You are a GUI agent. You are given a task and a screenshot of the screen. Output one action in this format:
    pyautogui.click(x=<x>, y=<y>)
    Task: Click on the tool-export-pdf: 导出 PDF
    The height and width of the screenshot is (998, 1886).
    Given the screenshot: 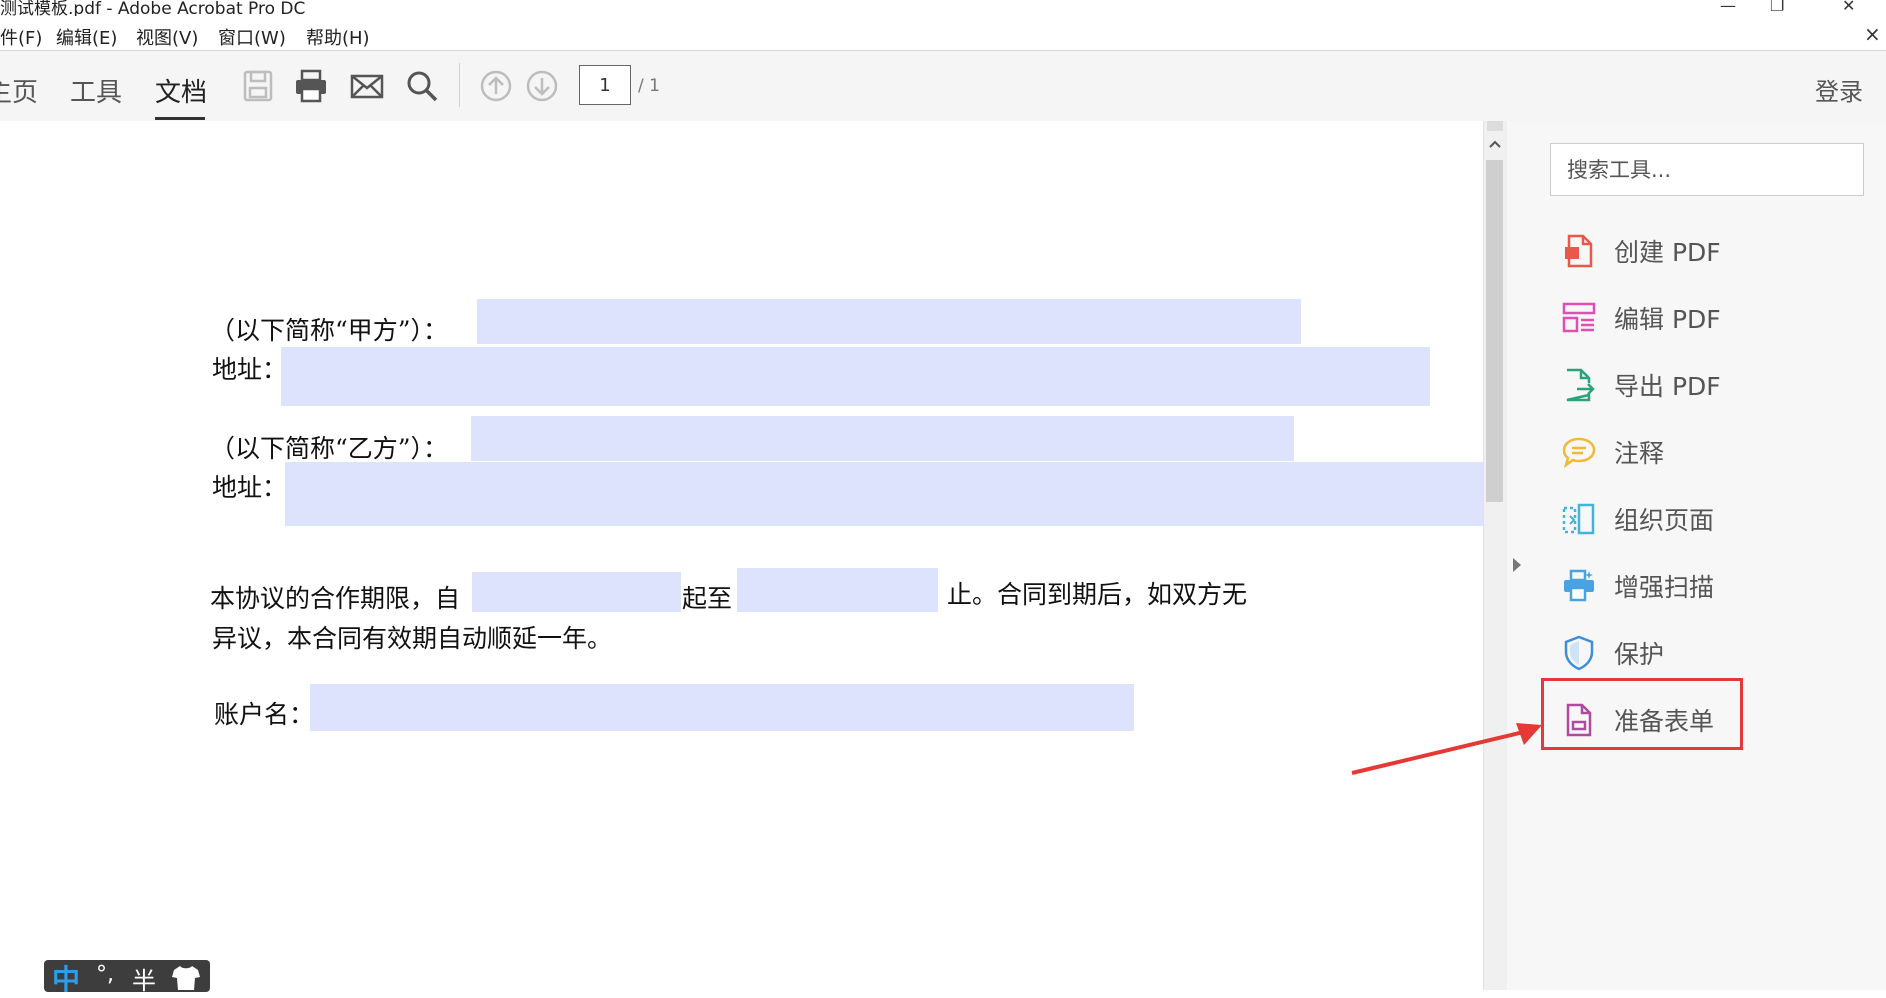 What is the action you would take?
    pyautogui.click(x=1702, y=385)
    